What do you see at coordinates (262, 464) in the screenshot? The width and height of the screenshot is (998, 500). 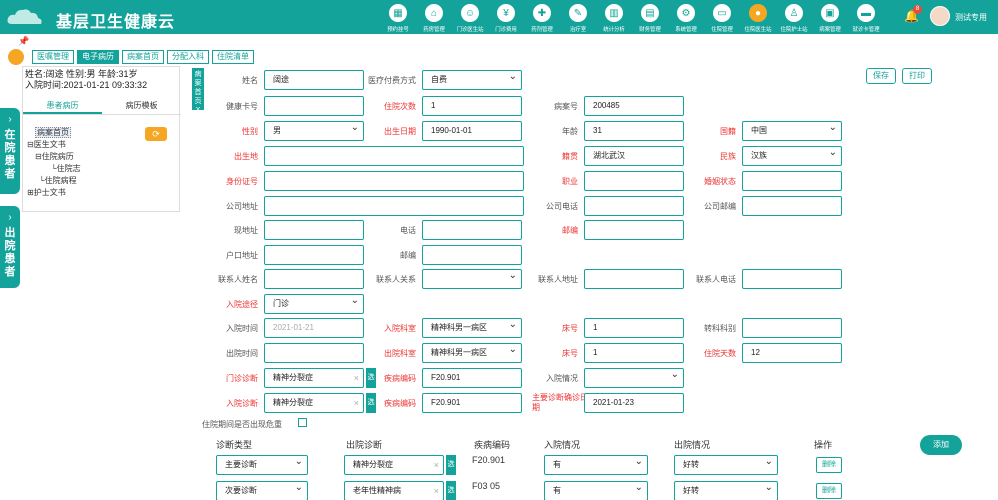 I see `diagnosis-type-select: 主要诊断` at bounding box center [262, 464].